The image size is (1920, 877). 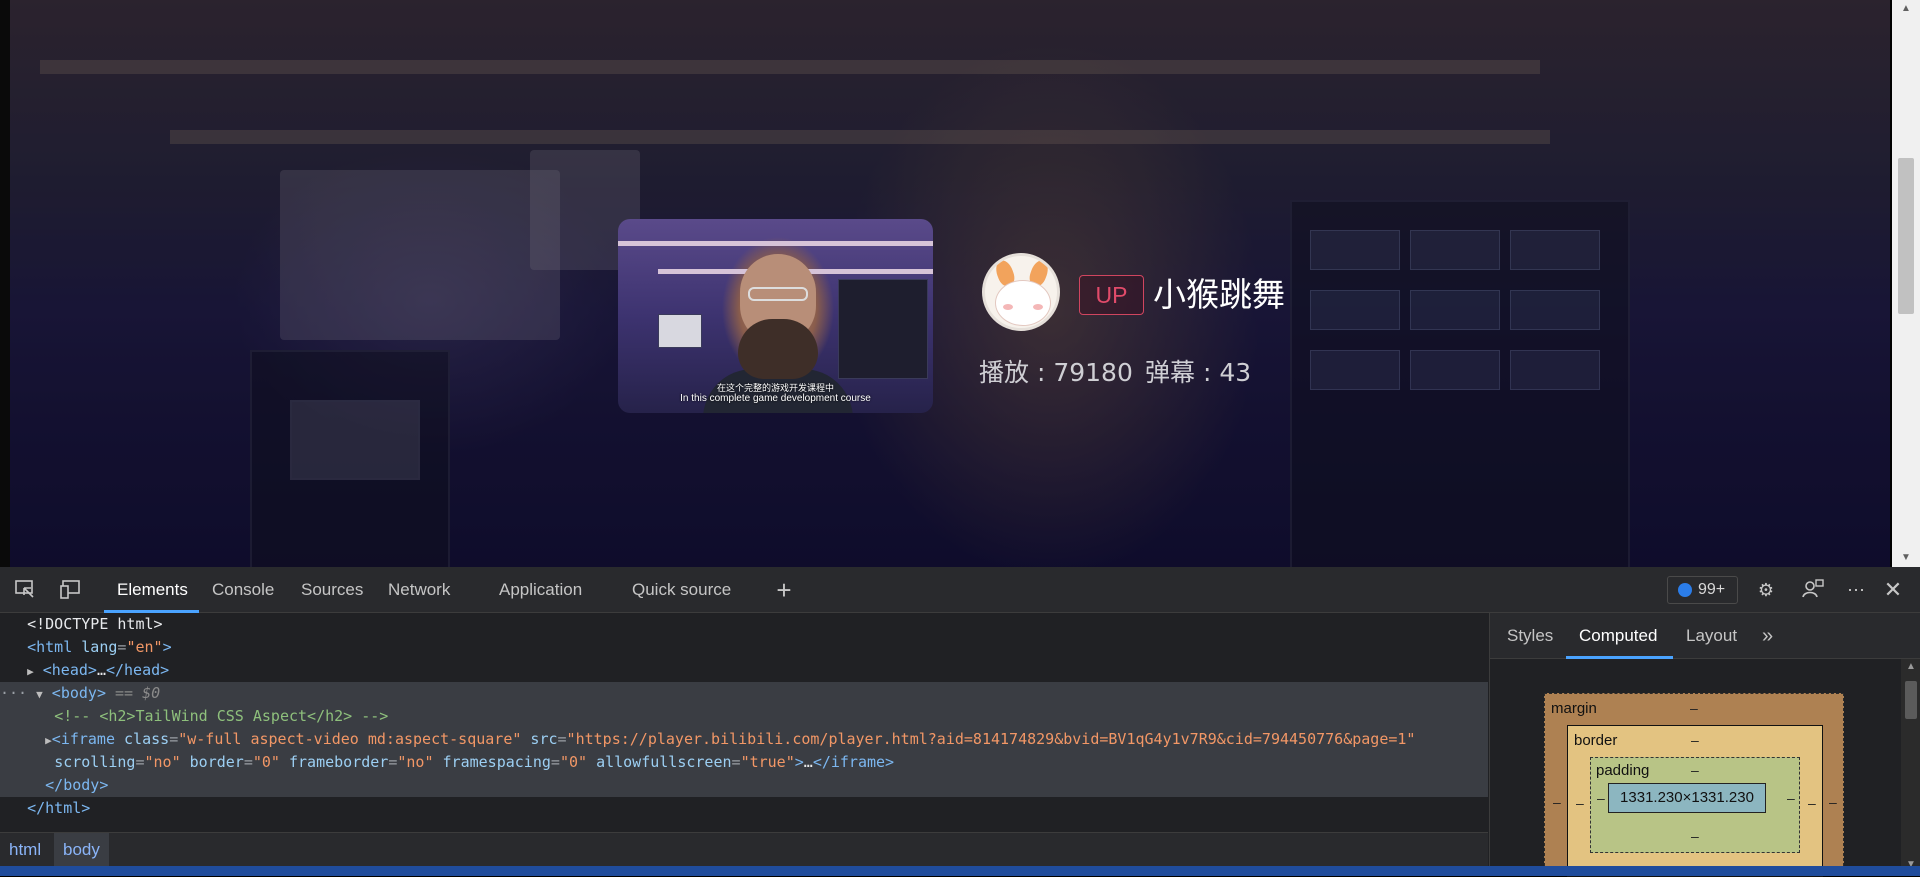 What do you see at coordinates (1711, 636) in the screenshot?
I see `tab-layout: Layout` at bounding box center [1711, 636].